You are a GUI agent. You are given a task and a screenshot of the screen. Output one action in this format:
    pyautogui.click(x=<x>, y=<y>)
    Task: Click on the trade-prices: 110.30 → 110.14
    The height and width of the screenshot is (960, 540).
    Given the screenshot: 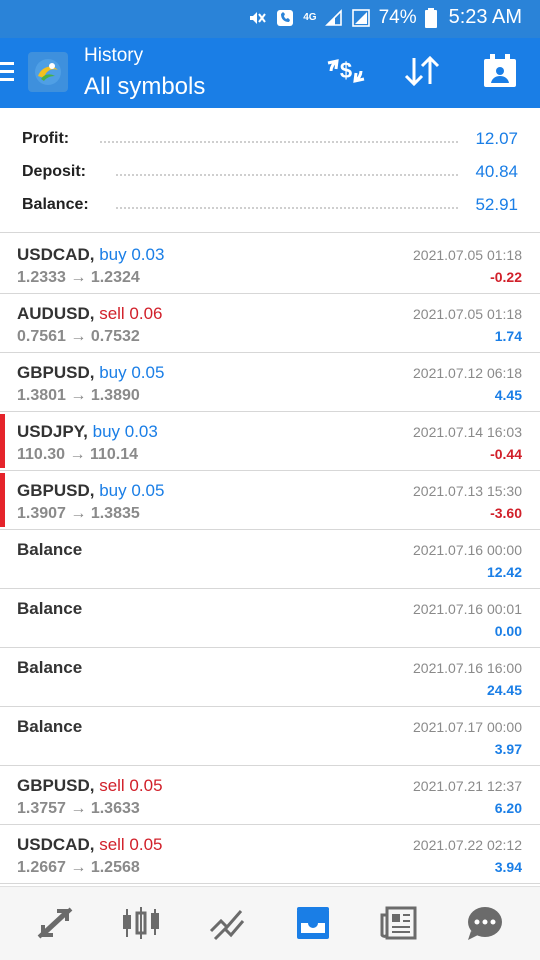 What is the action you would take?
    pyautogui.click(x=77, y=454)
    